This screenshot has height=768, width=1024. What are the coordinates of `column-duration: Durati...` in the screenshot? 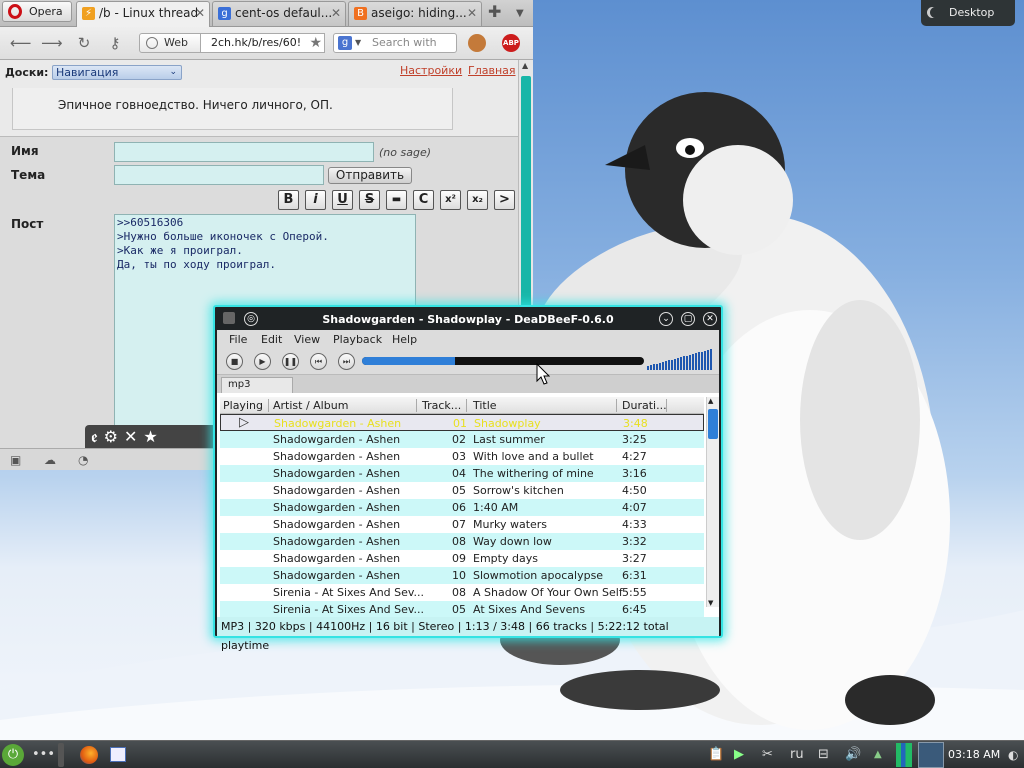 It's located at (644, 405).